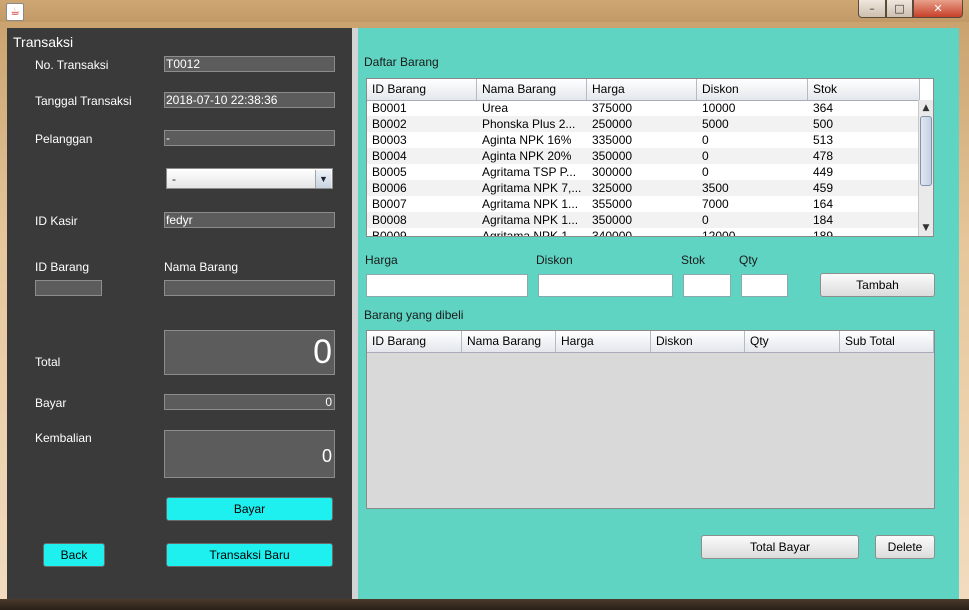 This screenshot has height=610, width=969. I want to click on table-cell: B0005, so click(389, 172).